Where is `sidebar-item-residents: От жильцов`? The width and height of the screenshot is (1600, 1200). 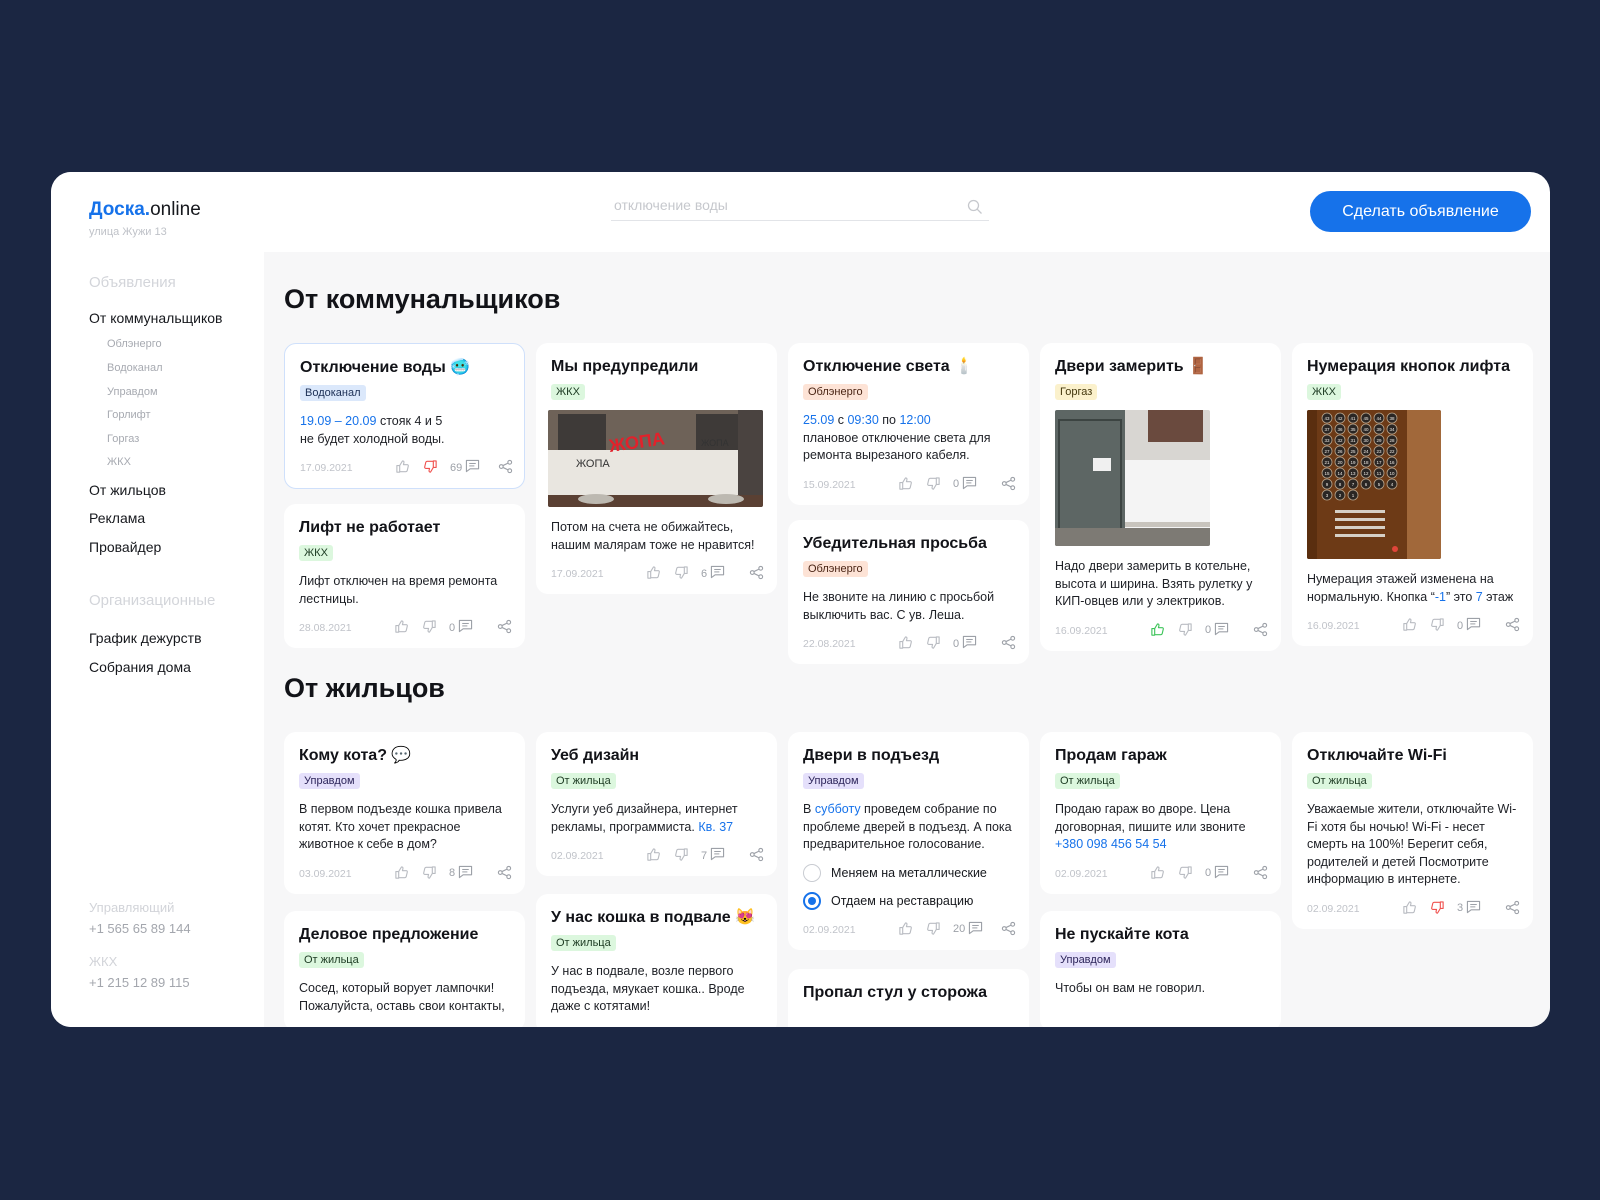 sidebar-item-residents: От жильцов is located at coordinates (127, 490).